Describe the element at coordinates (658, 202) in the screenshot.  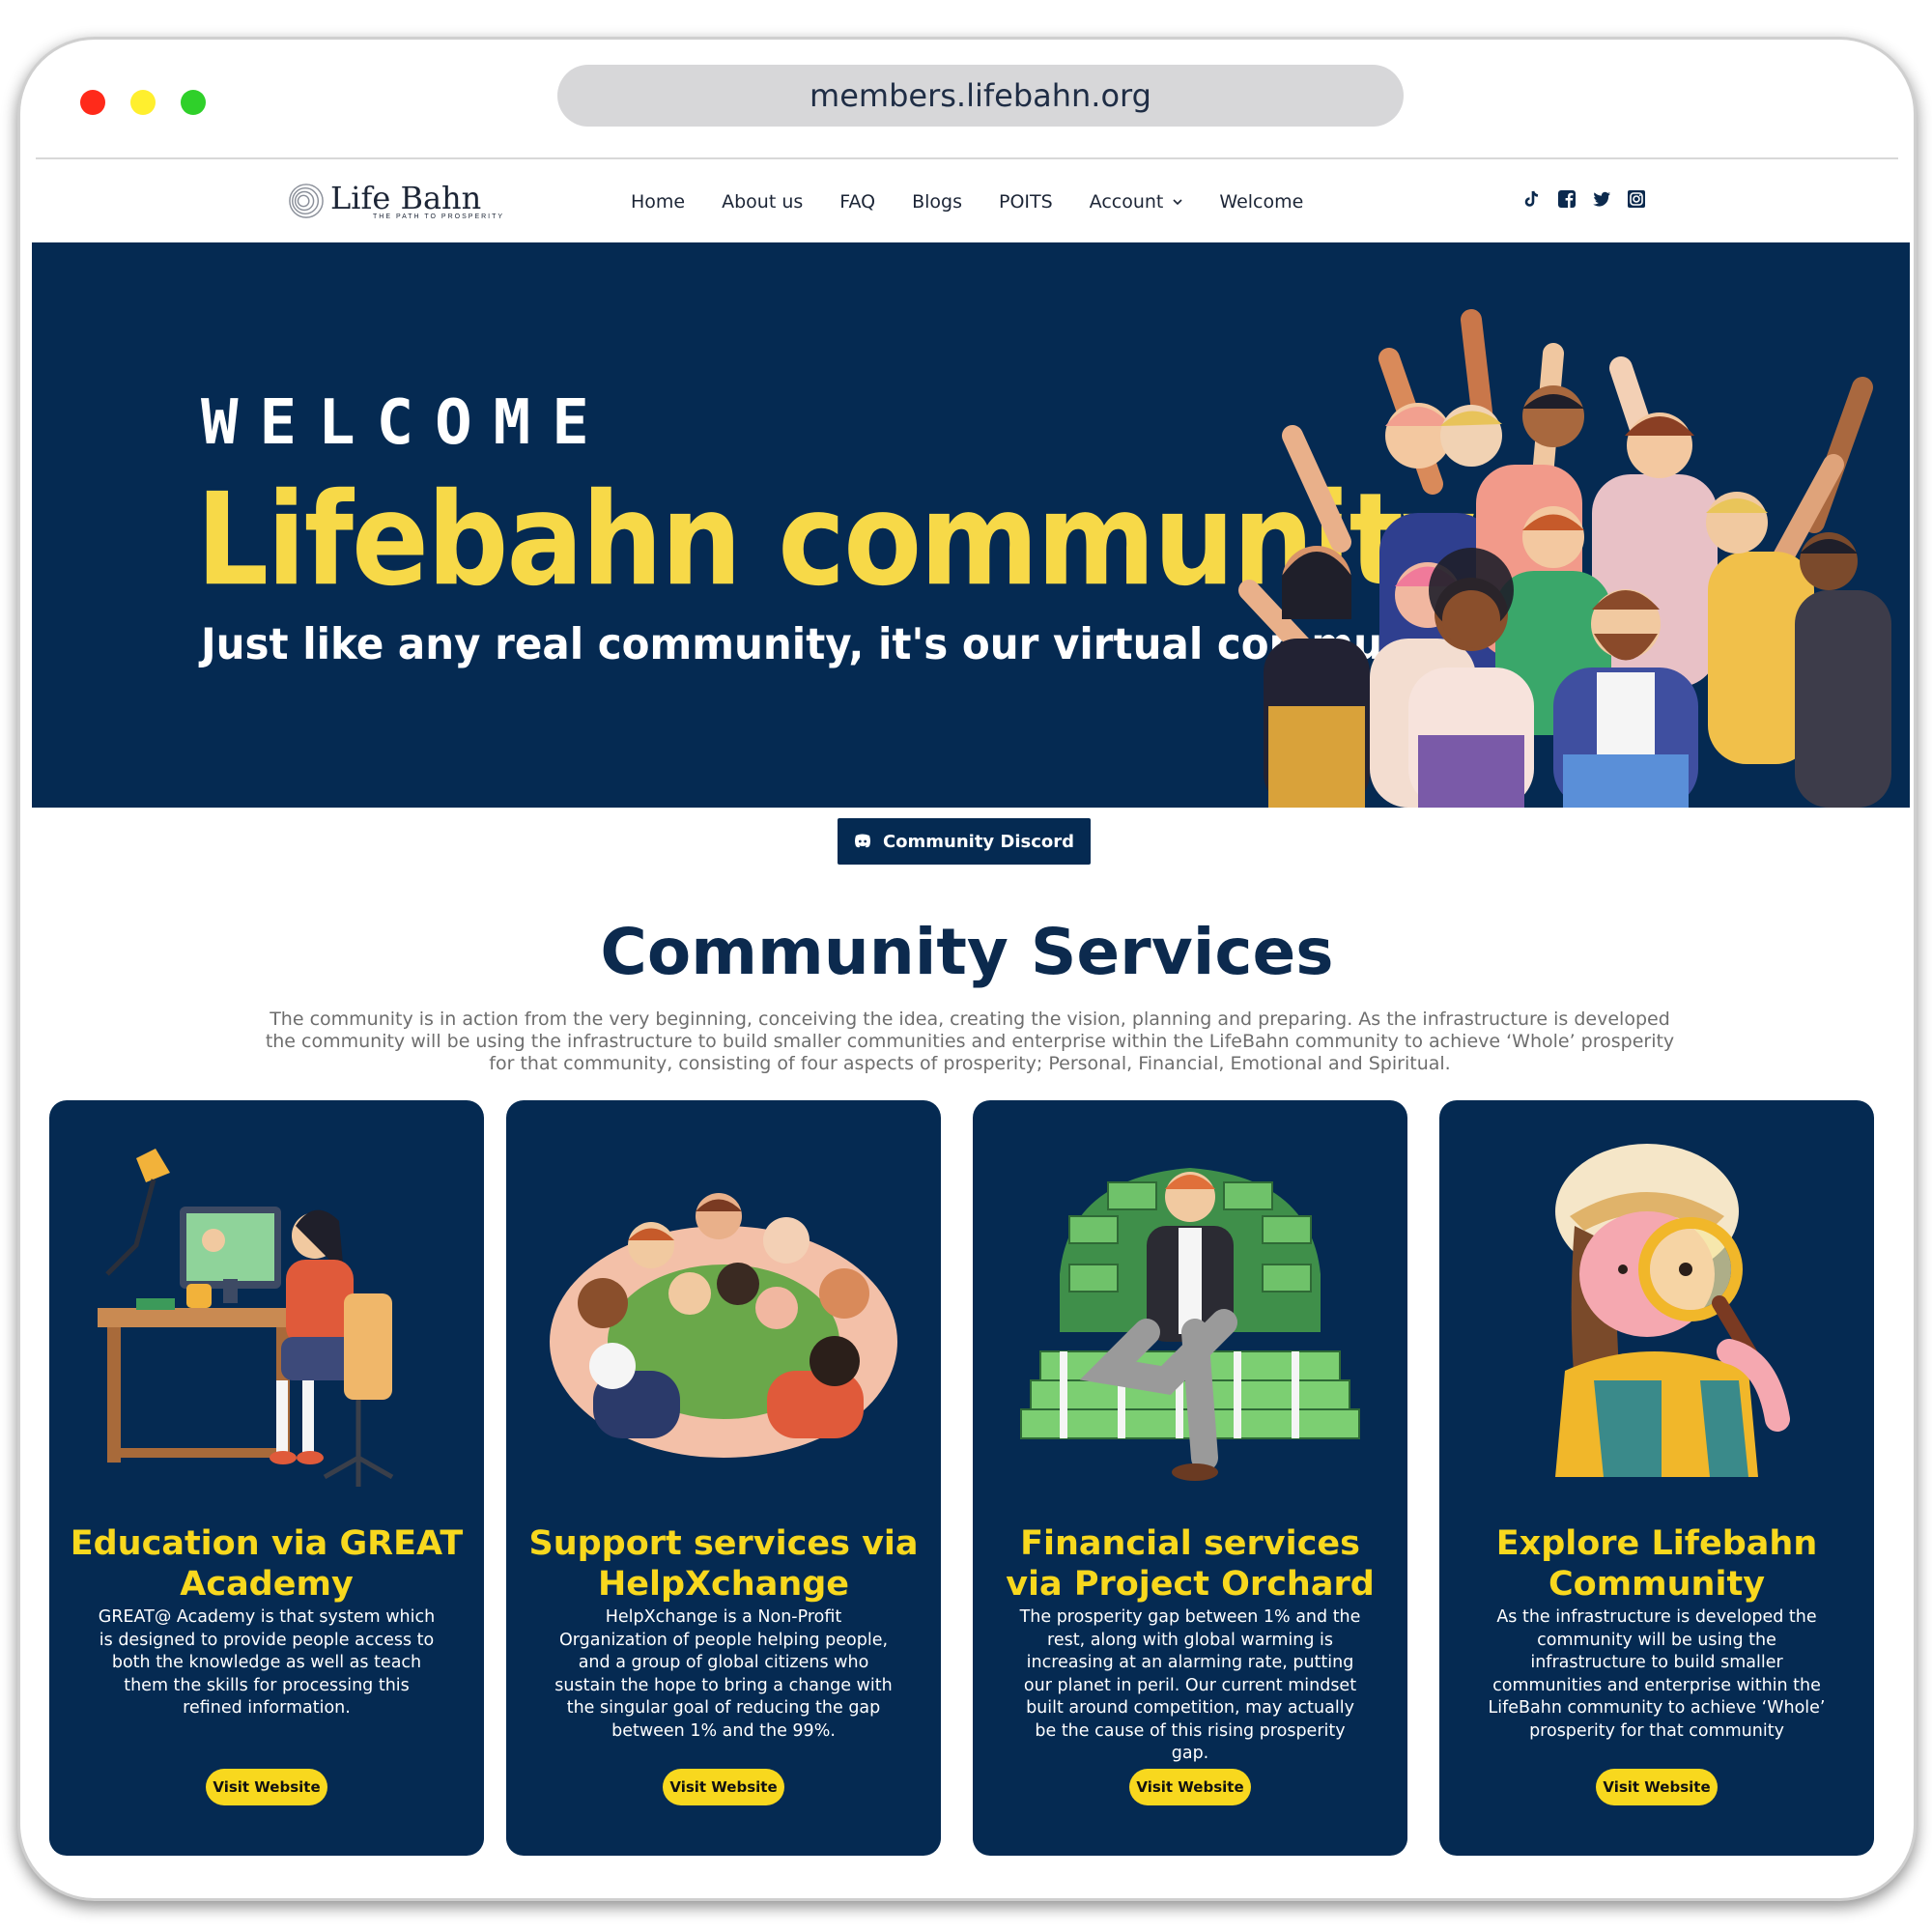
I see `nav-home: Home` at that location.